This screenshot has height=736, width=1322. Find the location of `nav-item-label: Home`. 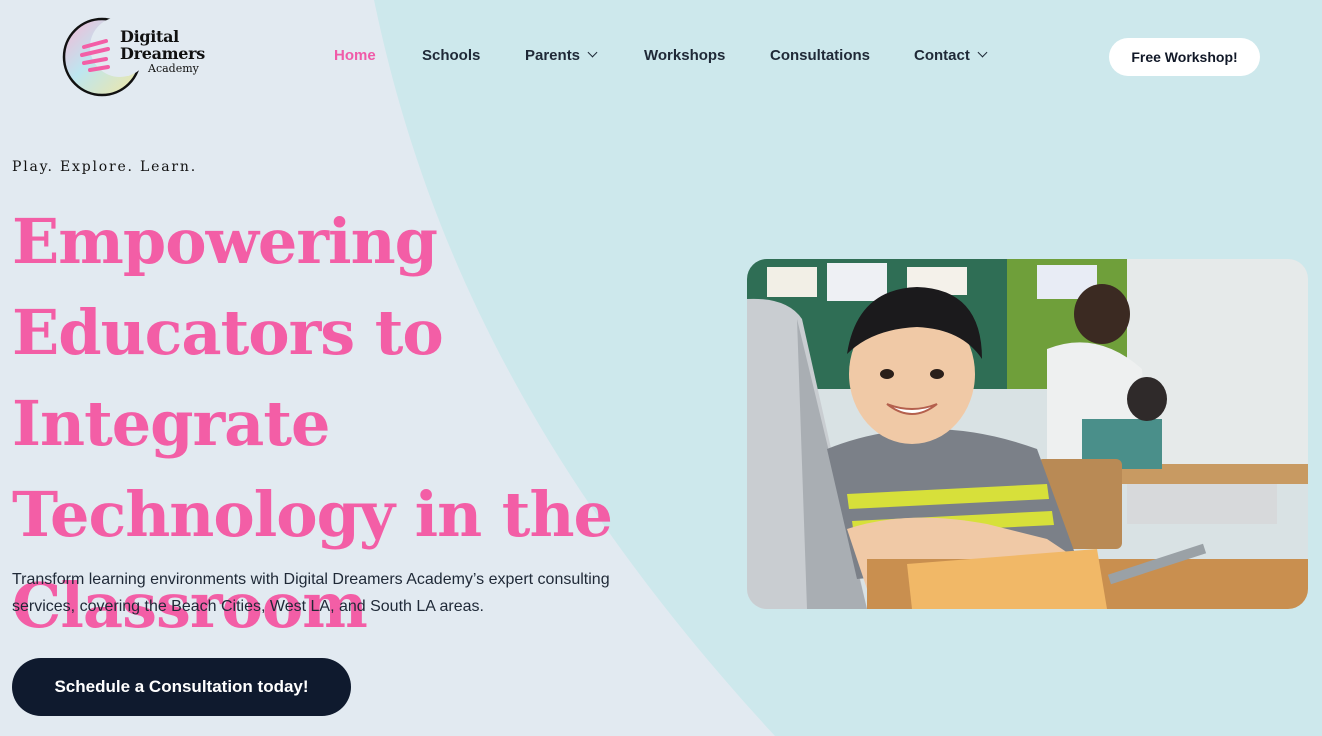

nav-item-label: Home is located at coordinates (355, 55).